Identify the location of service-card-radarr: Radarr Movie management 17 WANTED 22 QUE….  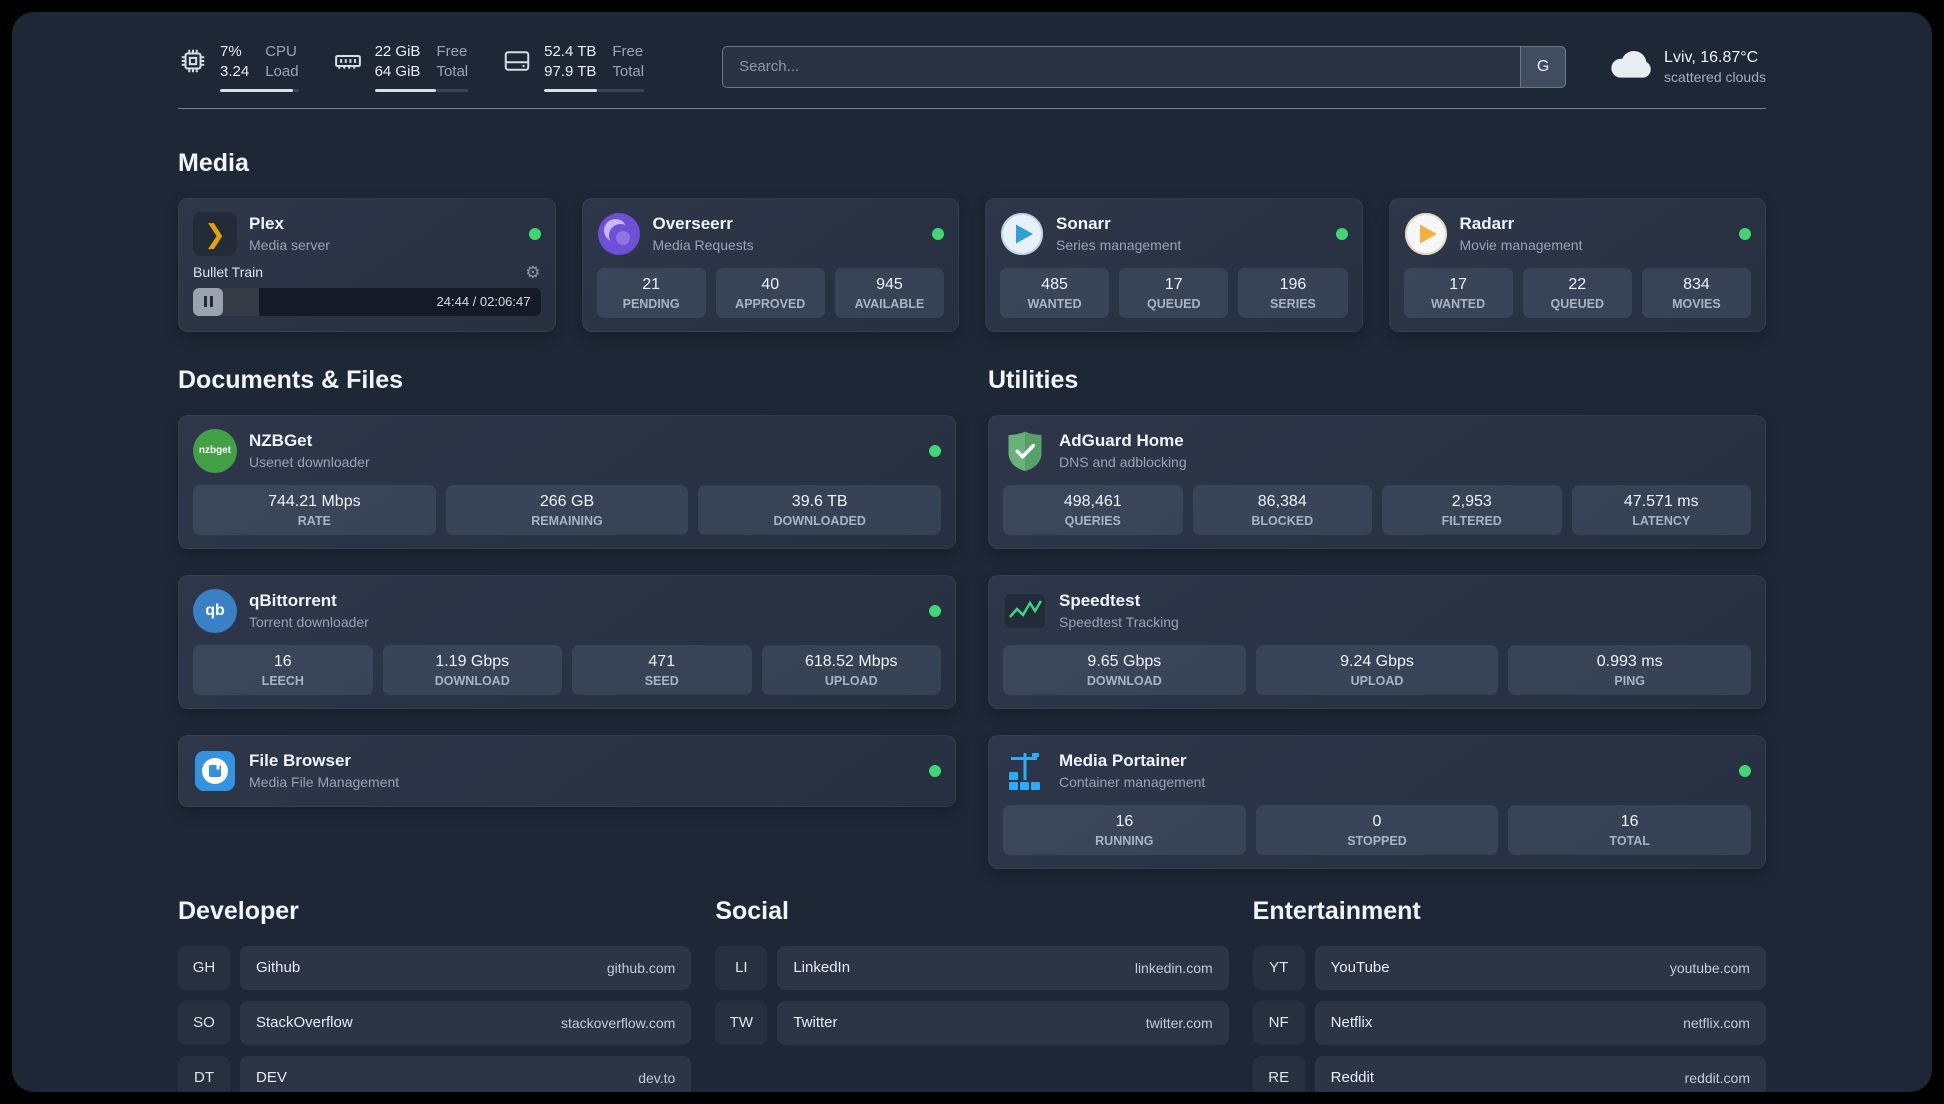
(1577, 264).